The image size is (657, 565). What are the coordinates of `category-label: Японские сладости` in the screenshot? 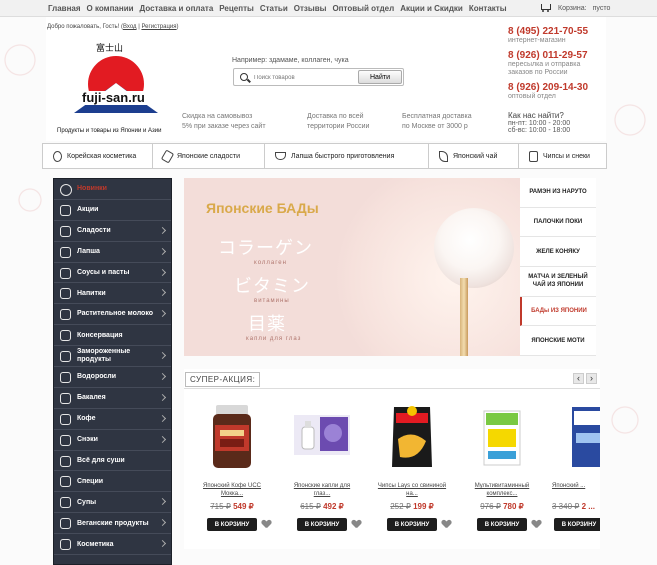 It's located at (208, 156).